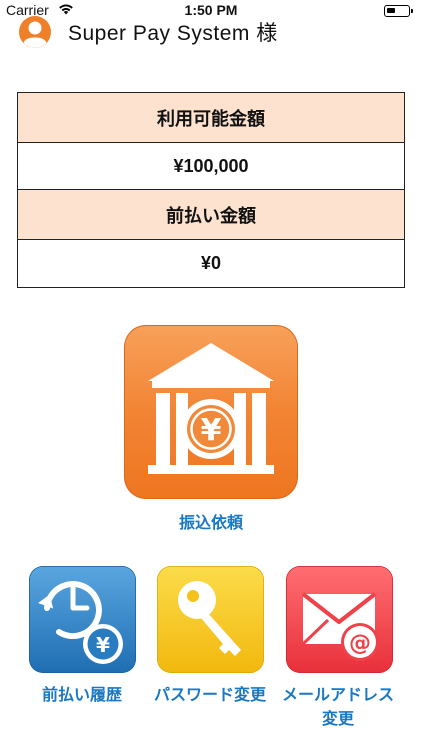 This screenshot has height=750, width=422. I want to click on clock-yen-icon: ¥, so click(82, 619).